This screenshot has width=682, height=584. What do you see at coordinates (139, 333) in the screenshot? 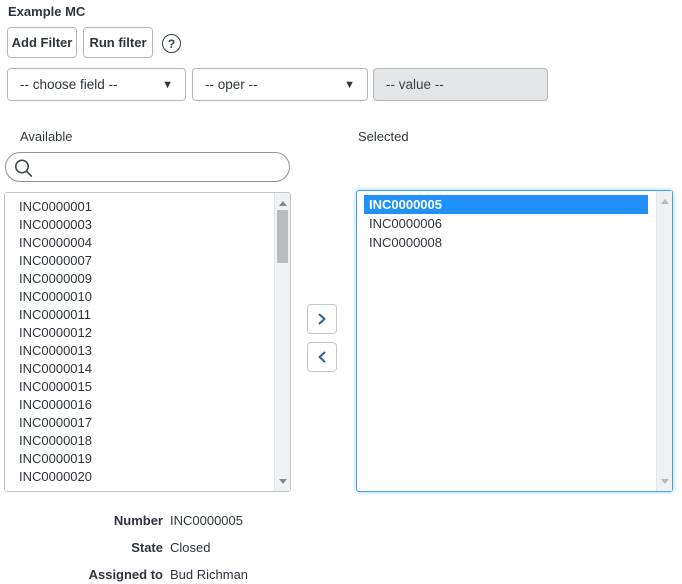
I see `list-item: INC0000012` at bounding box center [139, 333].